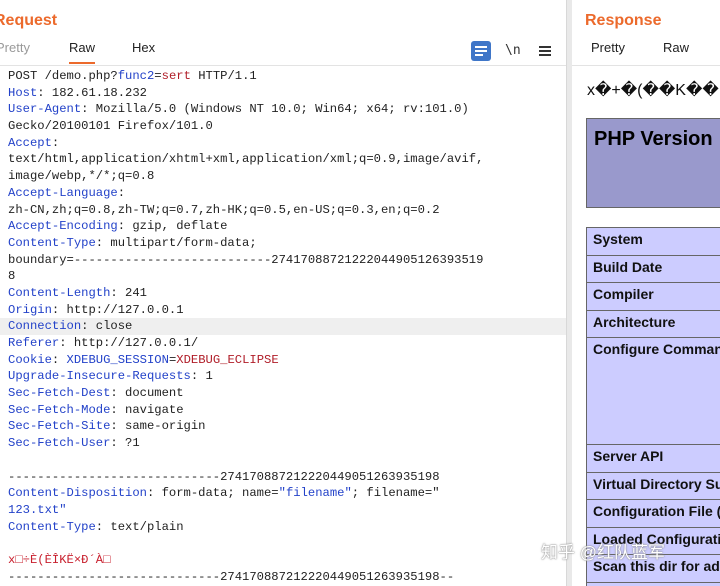 Image resolution: width=720 pixels, height=586 pixels. I want to click on phpinfo-row: Server API, so click(653, 458).